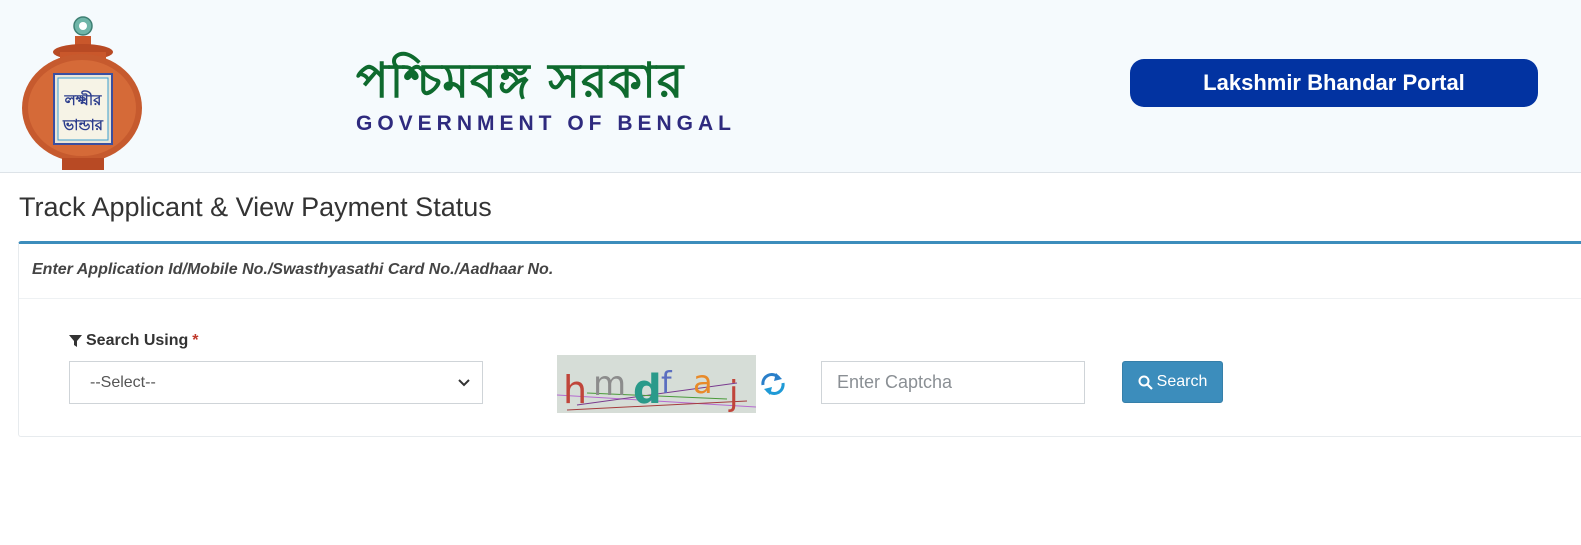  I want to click on portal-badge: Lakshmir Bhandar Portal, so click(1334, 83).